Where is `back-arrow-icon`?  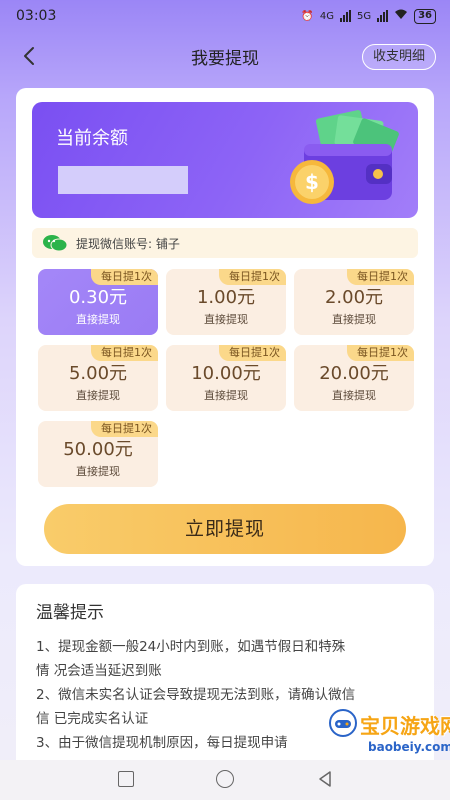 back-arrow-icon is located at coordinates (30, 56).